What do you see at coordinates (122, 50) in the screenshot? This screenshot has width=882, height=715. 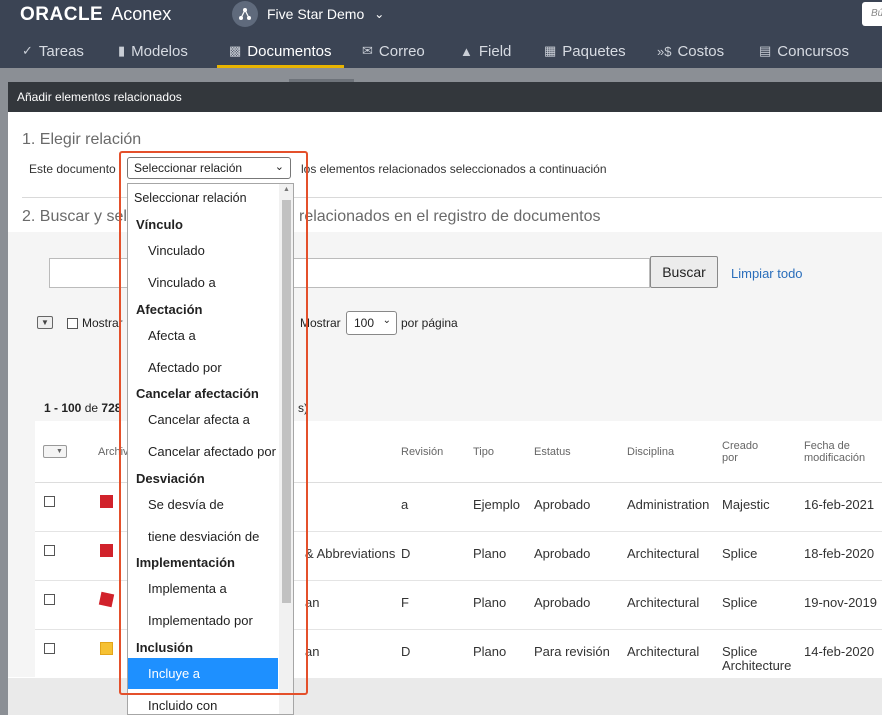 I see `cube-icon: ▮` at bounding box center [122, 50].